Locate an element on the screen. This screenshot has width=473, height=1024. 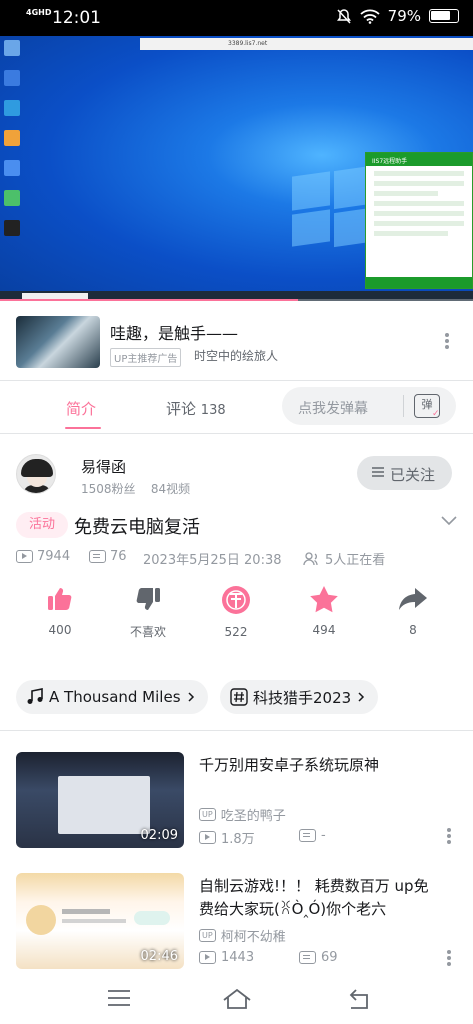
chevron-right-icon is located at coordinates (361, 697).